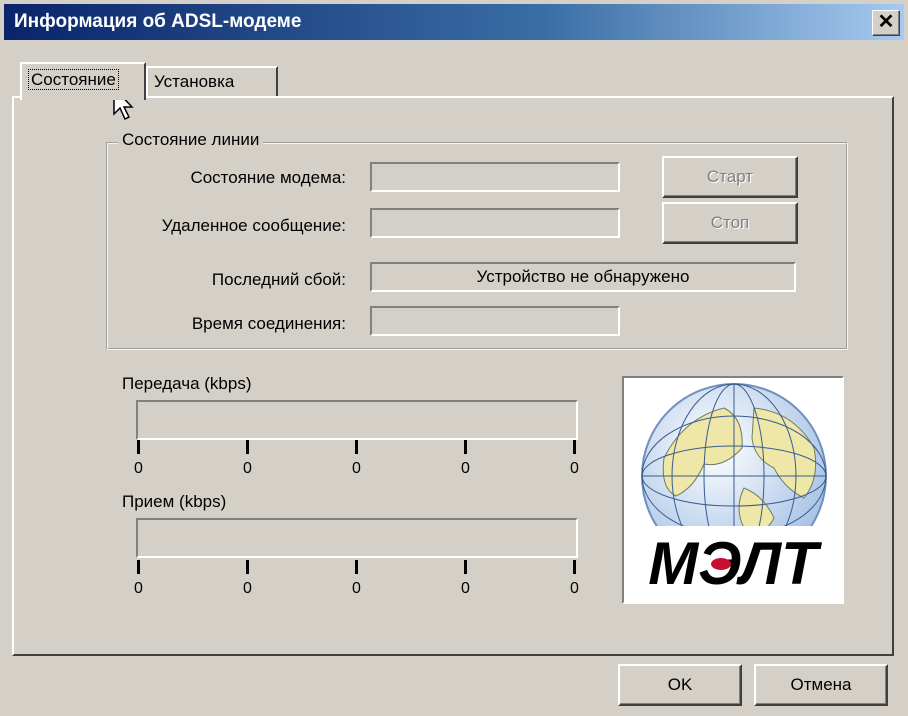 This screenshot has height=716, width=908. Describe the element at coordinates (357, 538) in the screenshot. I see `receive-meter` at that location.